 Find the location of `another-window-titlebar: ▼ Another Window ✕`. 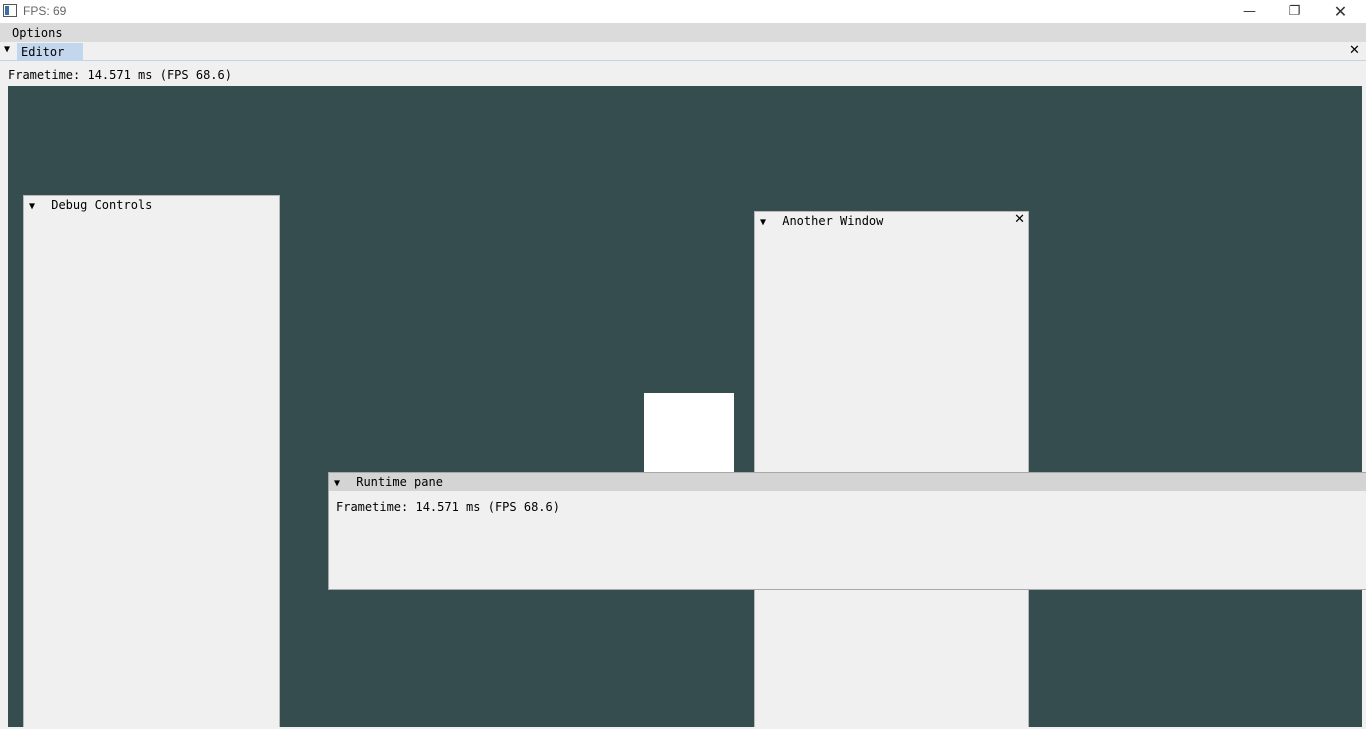

another-window-titlebar: ▼ Another Window ✕ is located at coordinates (891, 221).